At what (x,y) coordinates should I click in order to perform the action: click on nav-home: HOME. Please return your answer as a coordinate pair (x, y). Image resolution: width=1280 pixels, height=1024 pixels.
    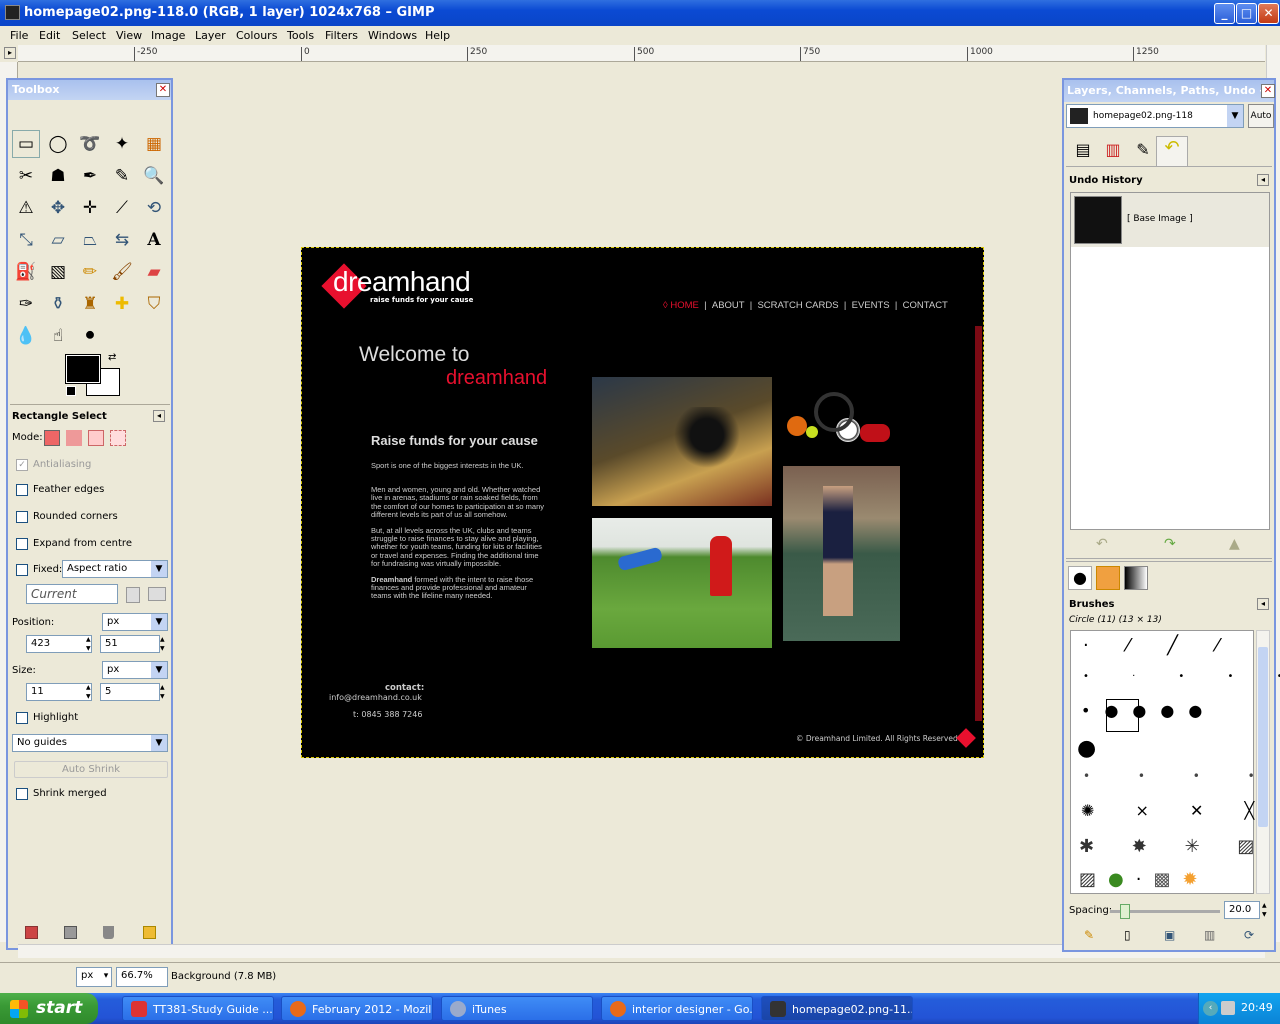
    Looking at the image, I should click on (684, 305).